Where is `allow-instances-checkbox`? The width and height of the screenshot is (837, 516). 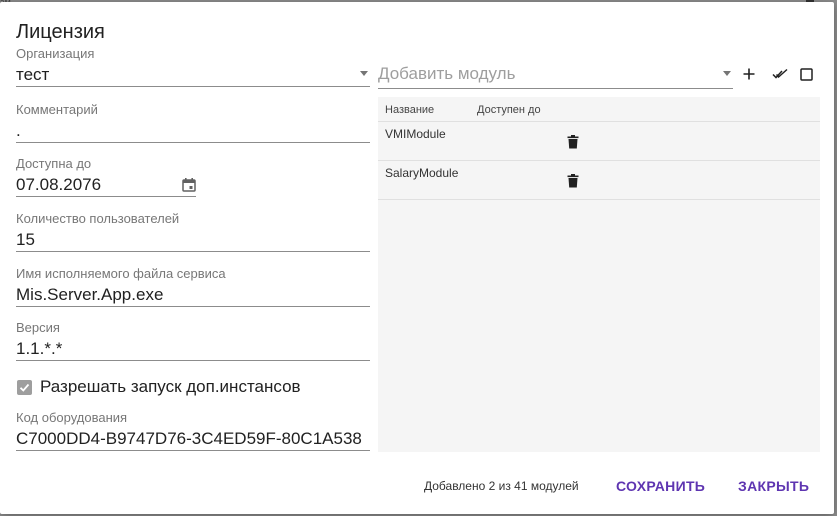
allow-instances-checkbox is located at coordinates (24, 387).